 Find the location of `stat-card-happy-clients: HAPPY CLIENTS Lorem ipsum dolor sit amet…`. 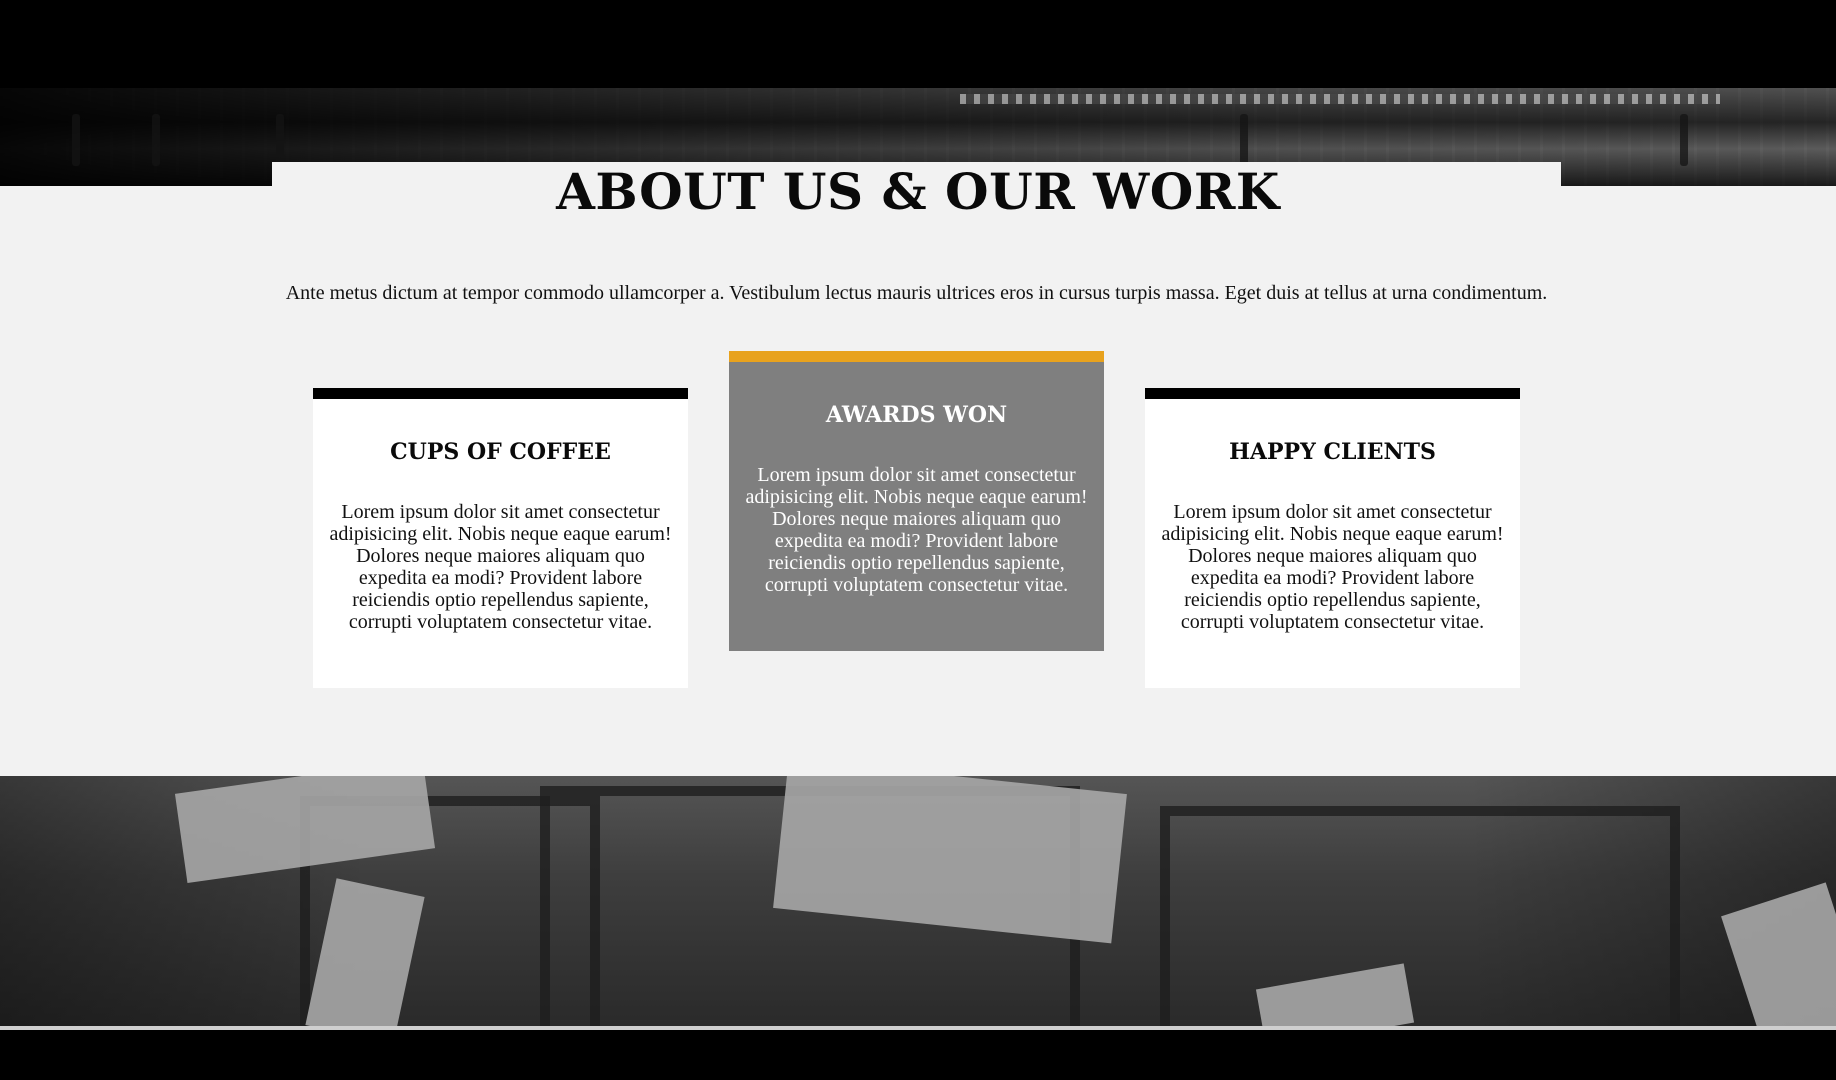

stat-card-happy-clients: HAPPY CLIENTS Lorem ipsum dolor sit amet… is located at coordinates (1332, 538).